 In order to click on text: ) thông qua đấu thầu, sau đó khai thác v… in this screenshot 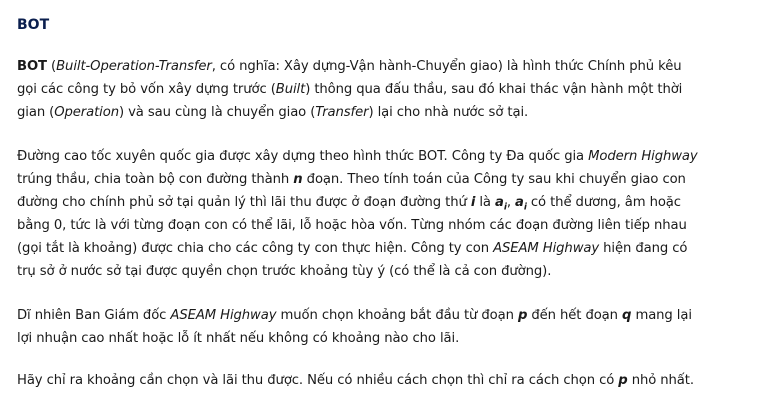, I will do `click(494, 89)`.